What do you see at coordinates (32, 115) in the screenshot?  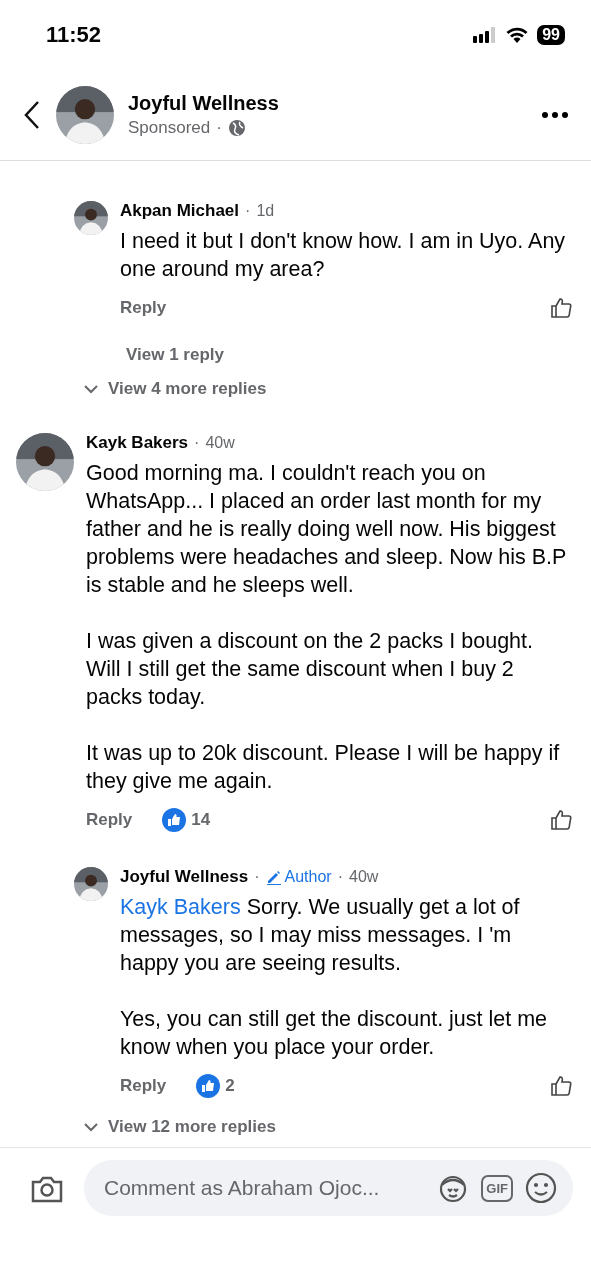 I see `back-icon` at bounding box center [32, 115].